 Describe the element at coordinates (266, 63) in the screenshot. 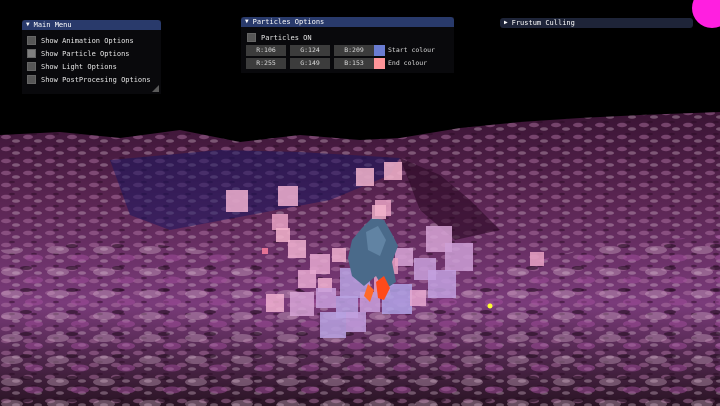

I see `end-r-field: R:255` at that location.